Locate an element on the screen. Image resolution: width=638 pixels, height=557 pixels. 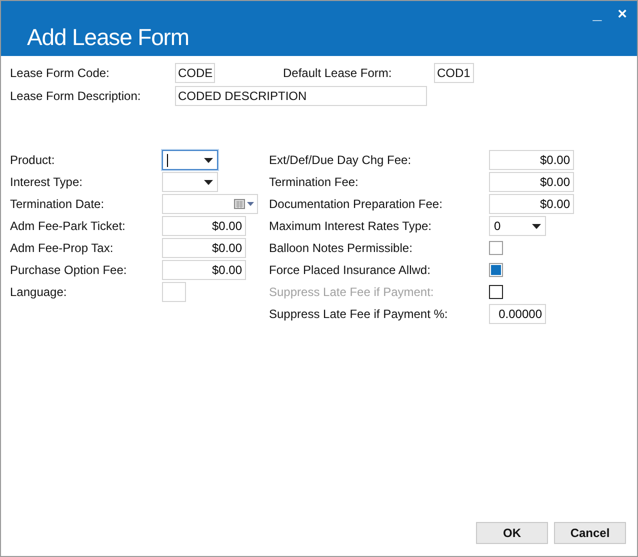
field-label: Ext/Def/Due Day Chg Fee: is located at coordinates (340, 160).